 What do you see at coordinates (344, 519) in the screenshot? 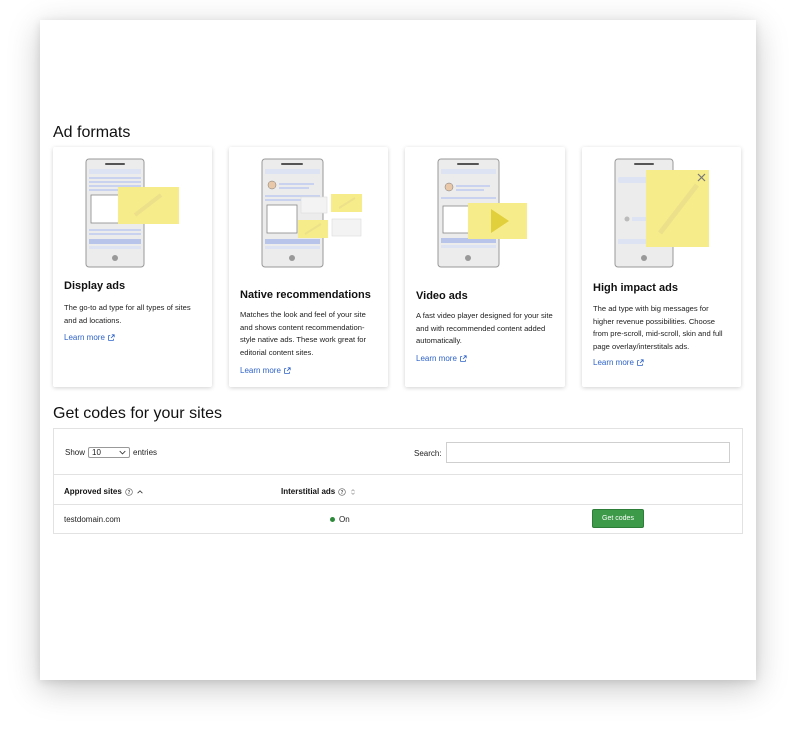
I see `status-label: On` at bounding box center [344, 519].